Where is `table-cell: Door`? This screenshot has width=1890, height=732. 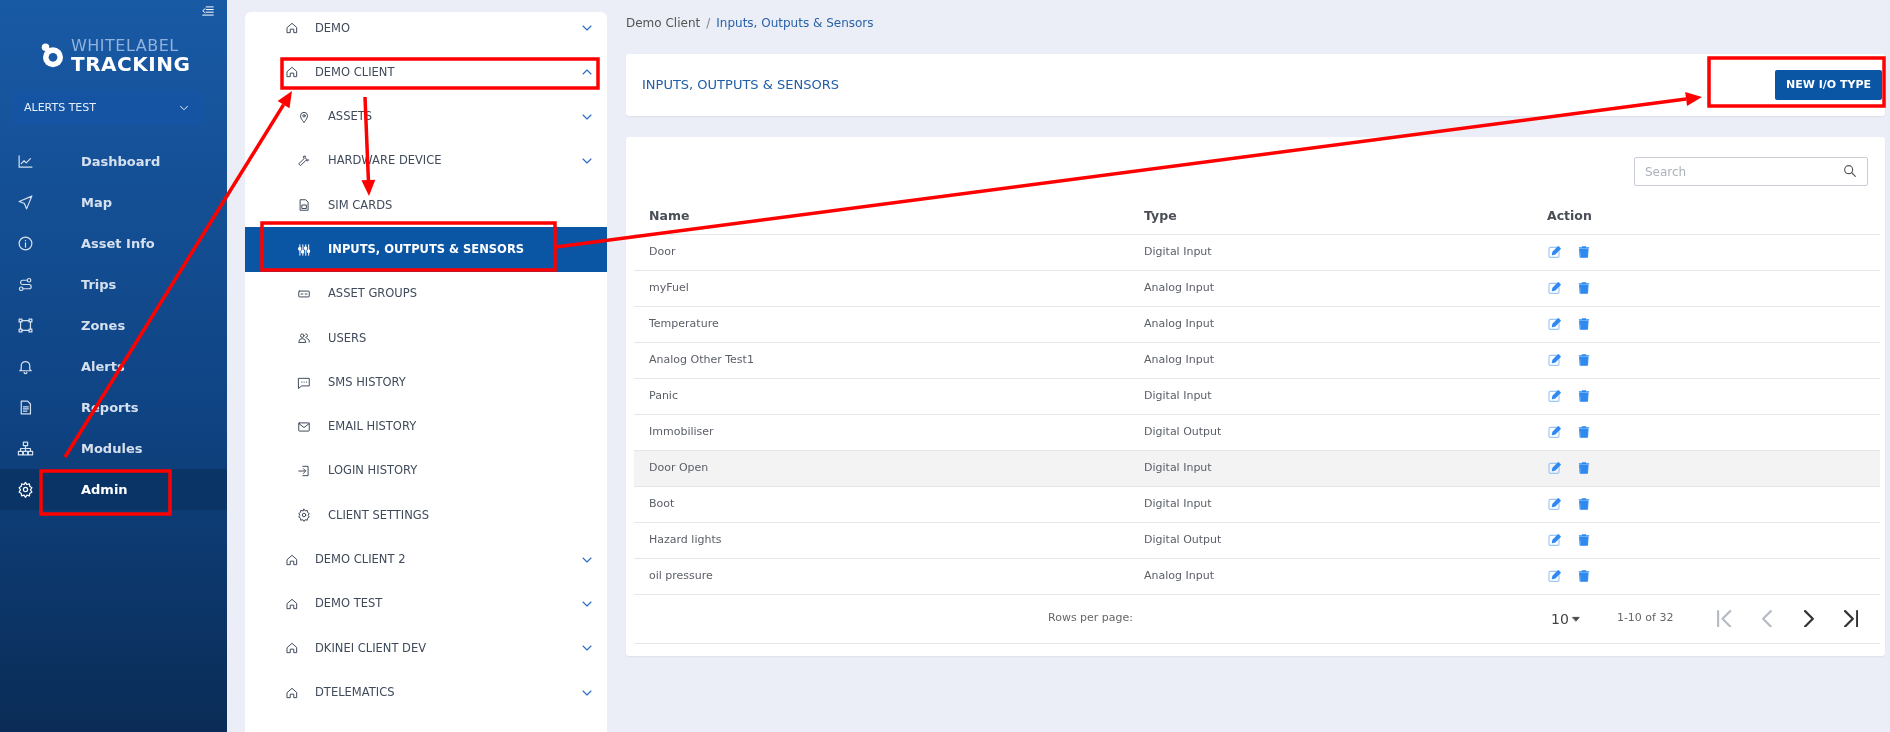
table-cell: Door is located at coordinates (881, 252).